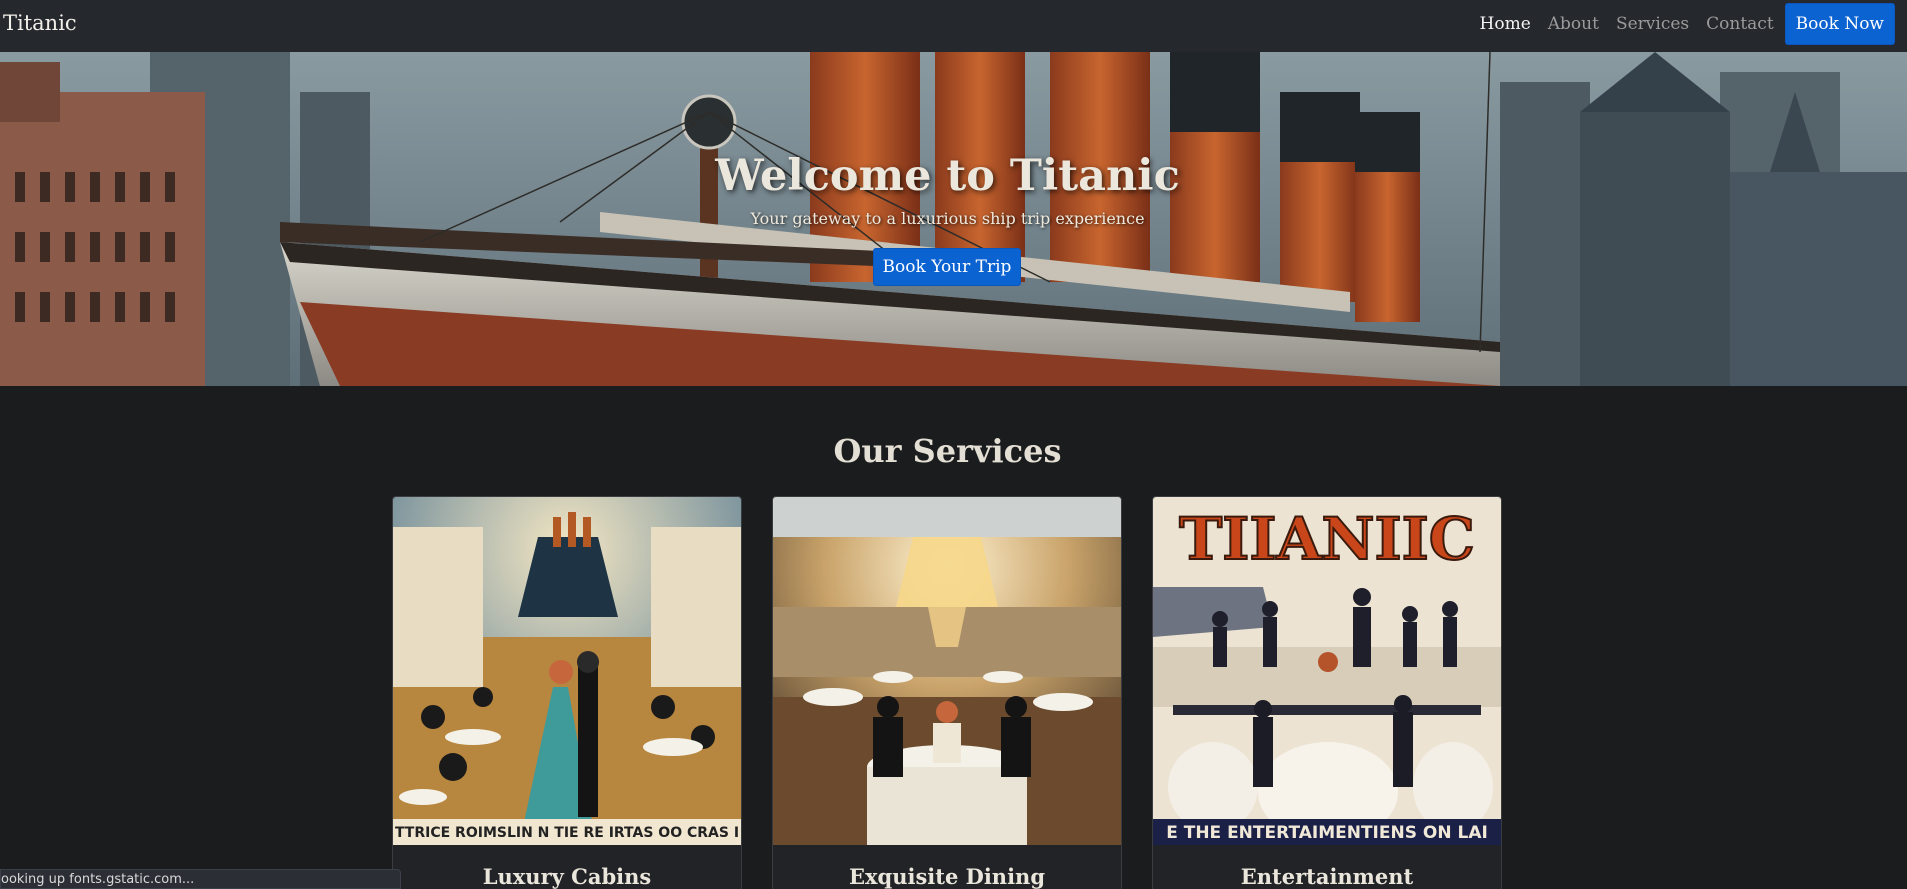  I want to click on svg-text:TTRICE ROIMSLIN N TIE RE IRTAS: TTRICE ROIMSLIN N TIE RE IRTAS OO CRAS I, so click(567, 833).